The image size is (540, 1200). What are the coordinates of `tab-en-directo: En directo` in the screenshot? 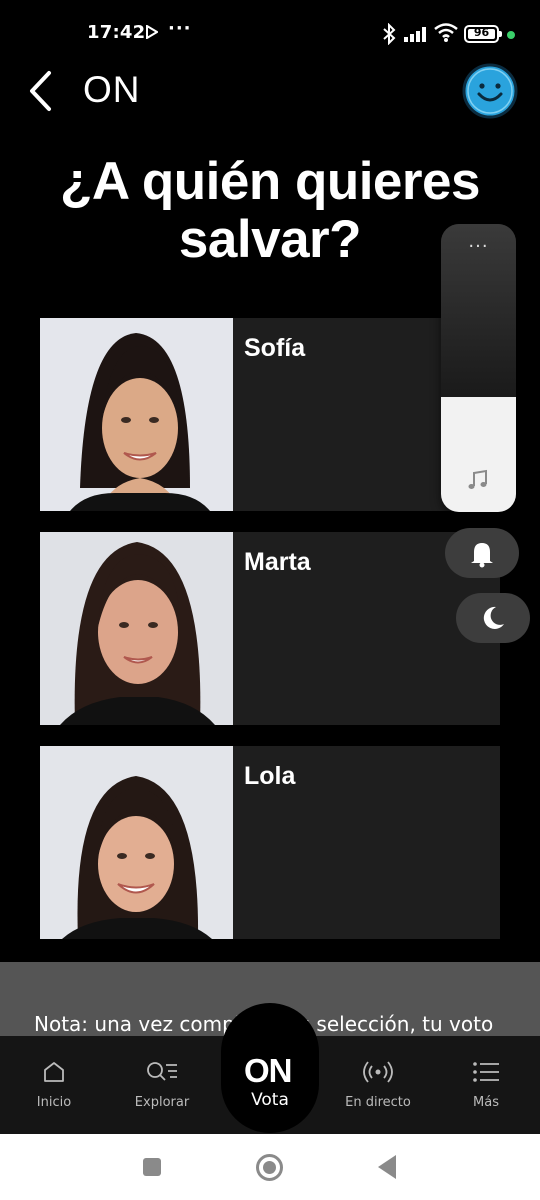 It's located at (378, 1085).